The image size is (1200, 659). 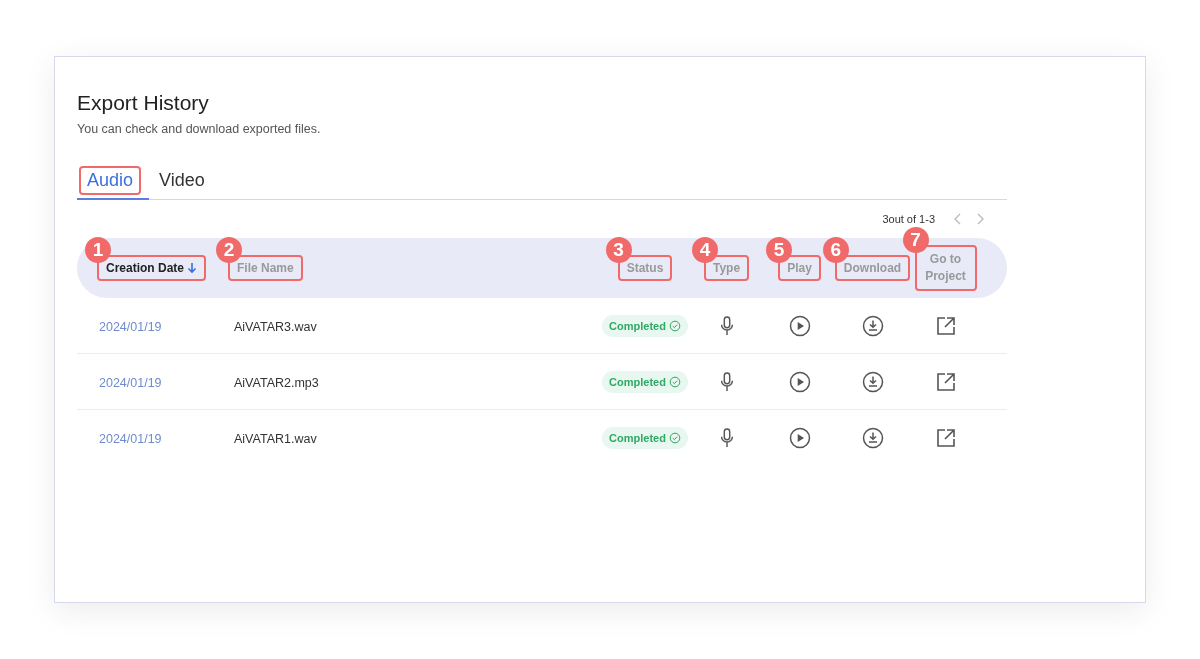 I want to click on page-subtitle: You can check and download exported files., so click(x=199, y=129).